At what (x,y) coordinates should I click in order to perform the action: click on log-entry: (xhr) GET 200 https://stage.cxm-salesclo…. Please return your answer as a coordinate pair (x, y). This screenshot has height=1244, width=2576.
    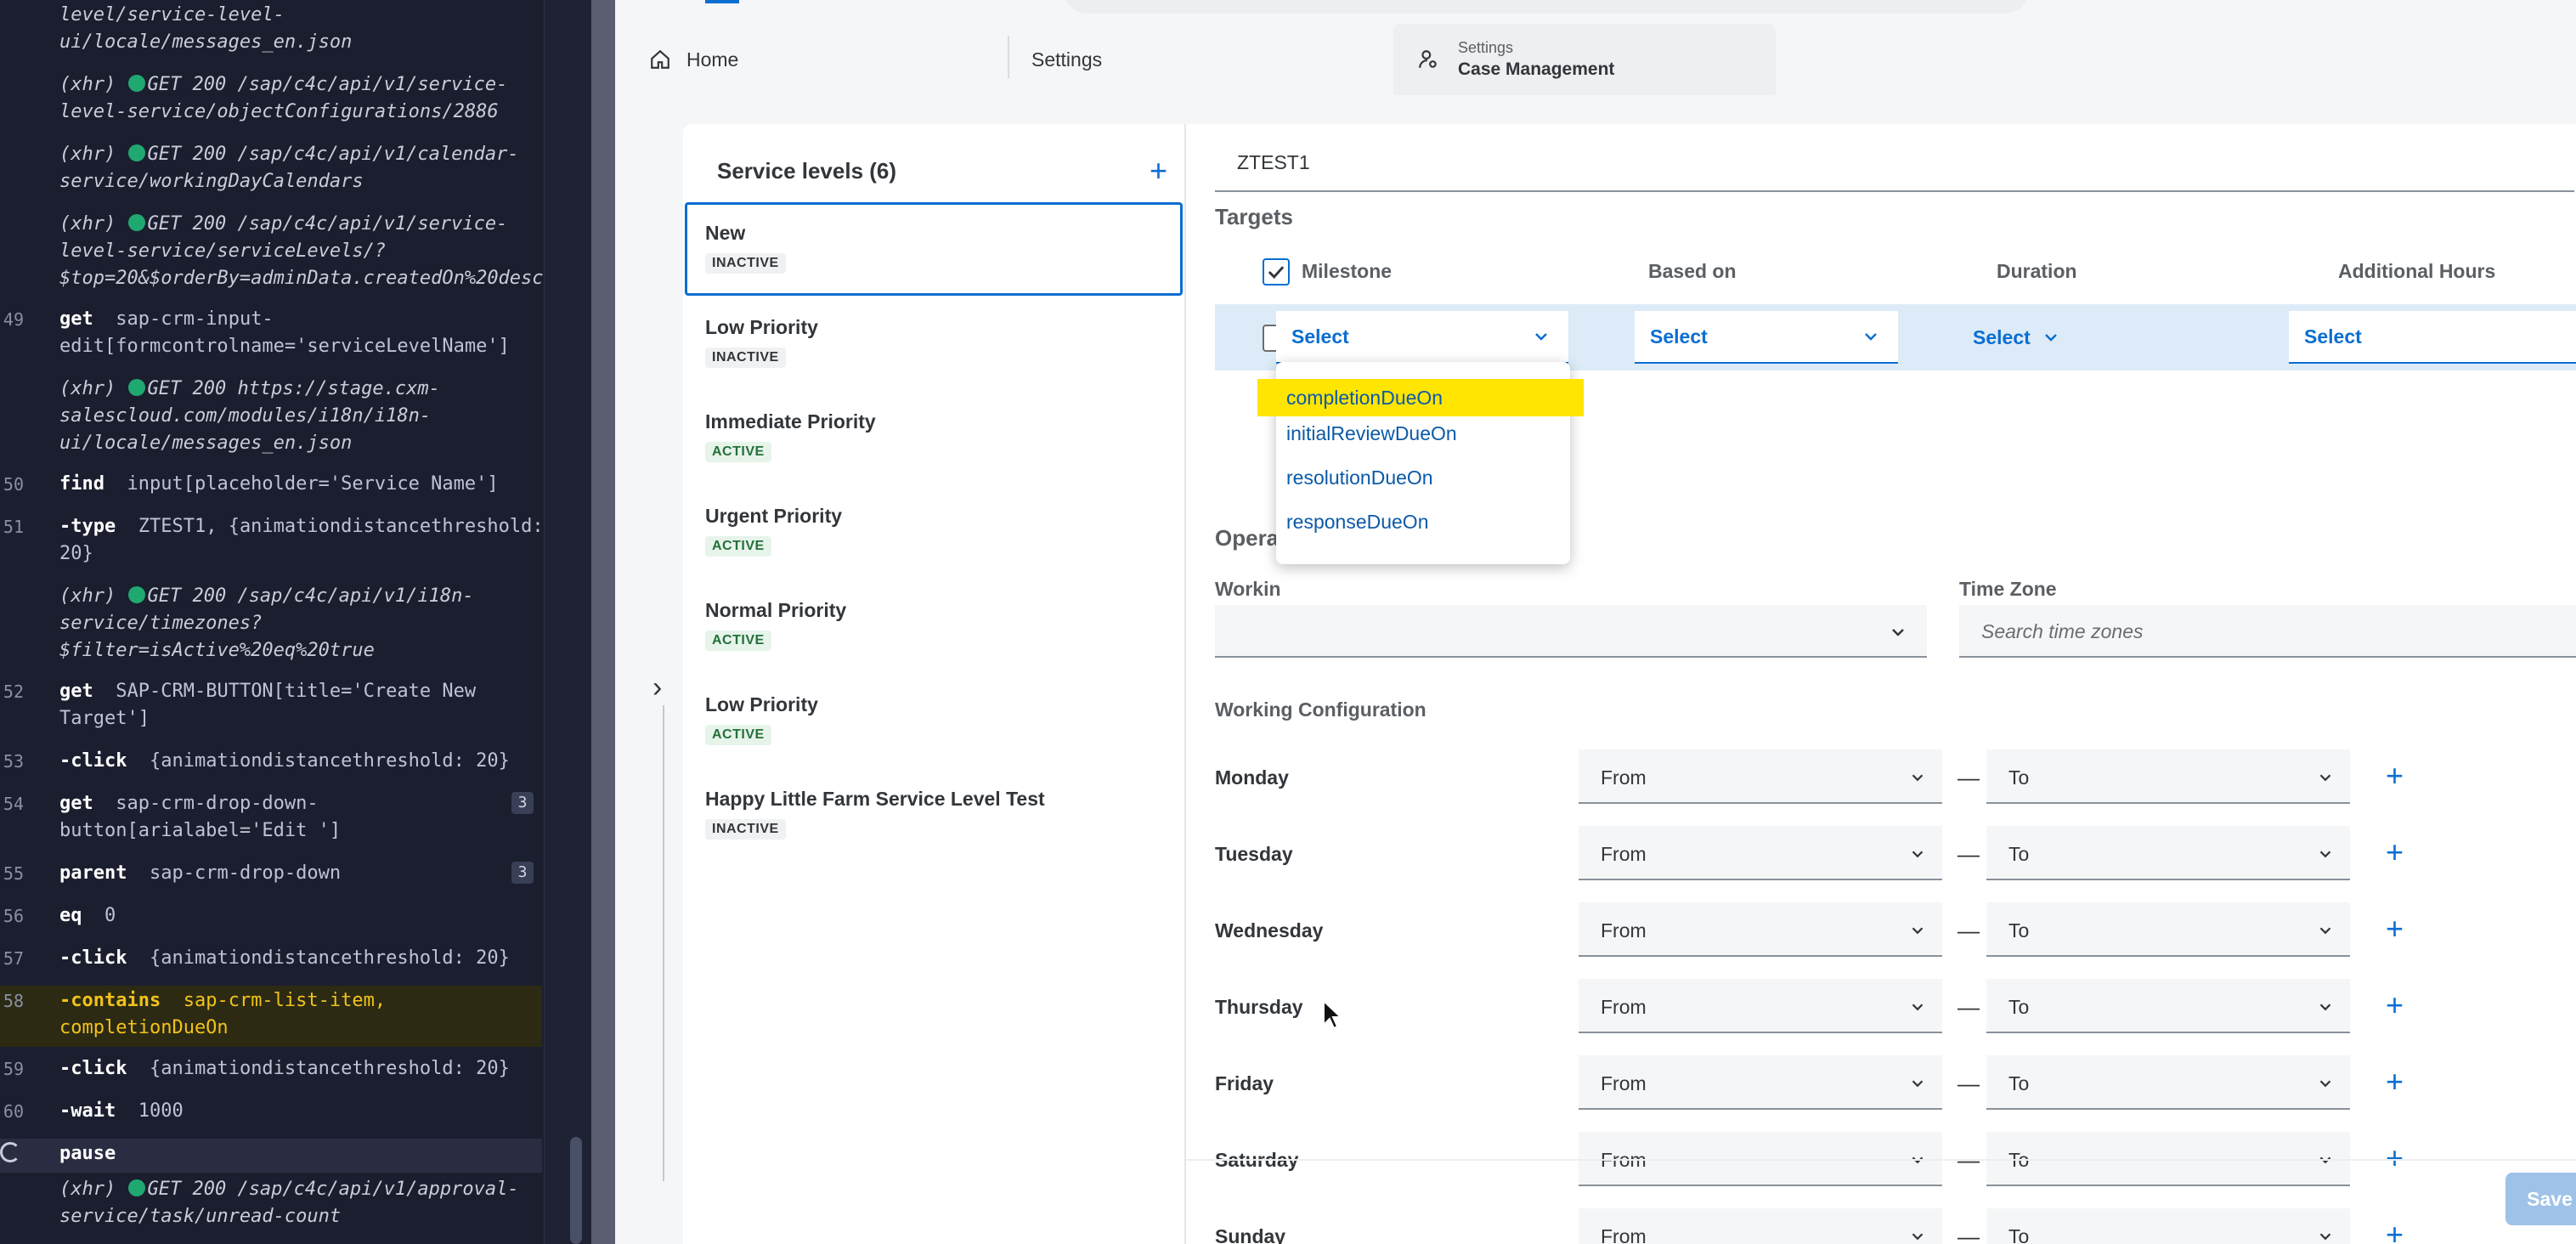
    Looking at the image, I should click on (271, 418).